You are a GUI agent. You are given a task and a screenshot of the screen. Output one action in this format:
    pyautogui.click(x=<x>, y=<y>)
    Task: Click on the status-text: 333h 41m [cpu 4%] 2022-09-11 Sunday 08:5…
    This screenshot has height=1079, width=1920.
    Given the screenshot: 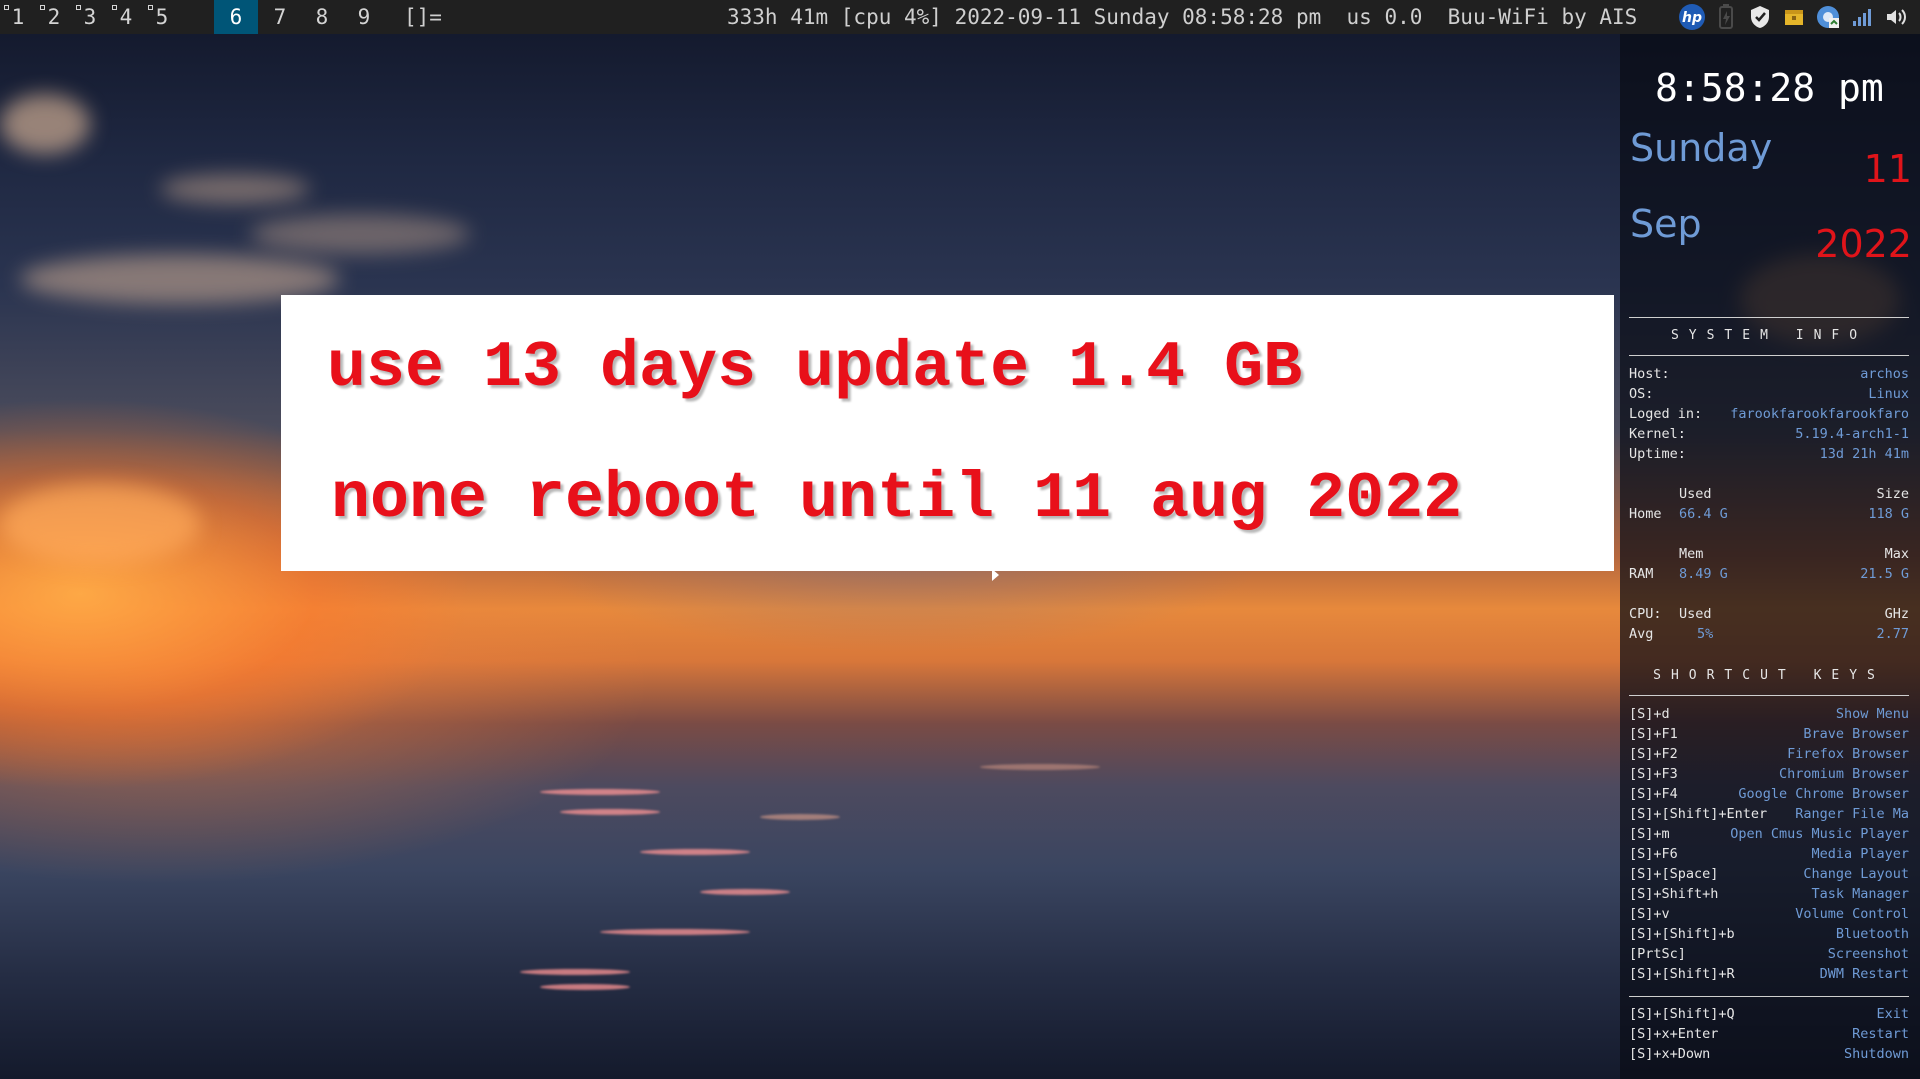 What is the action you would take?
    pyautogui.click(x=1182, y=17)
    